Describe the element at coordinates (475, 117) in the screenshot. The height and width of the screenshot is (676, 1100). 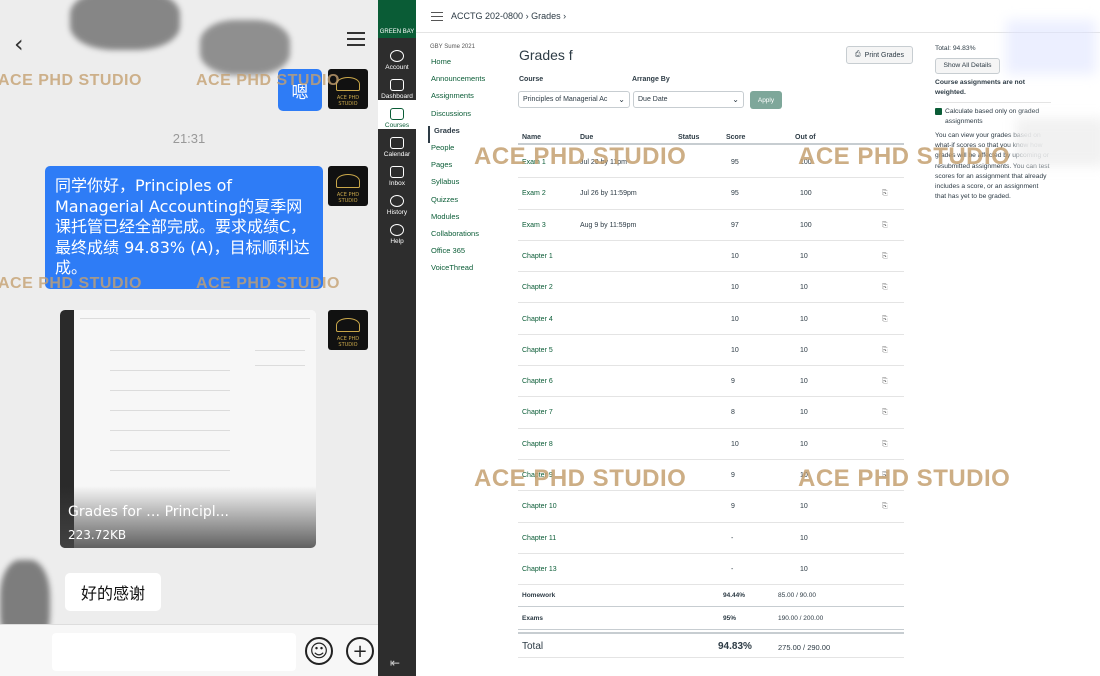
I see `course-nav-discussions: Discussions` at that location.